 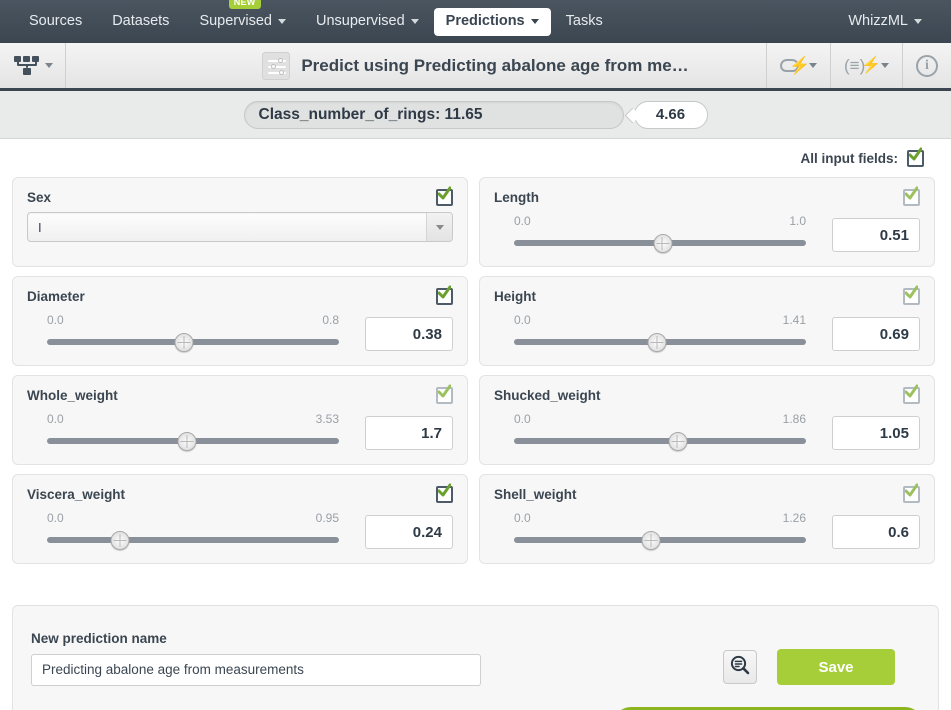 I want to click on slider-column: 0.0 0.95, so click(x=190, y=529).